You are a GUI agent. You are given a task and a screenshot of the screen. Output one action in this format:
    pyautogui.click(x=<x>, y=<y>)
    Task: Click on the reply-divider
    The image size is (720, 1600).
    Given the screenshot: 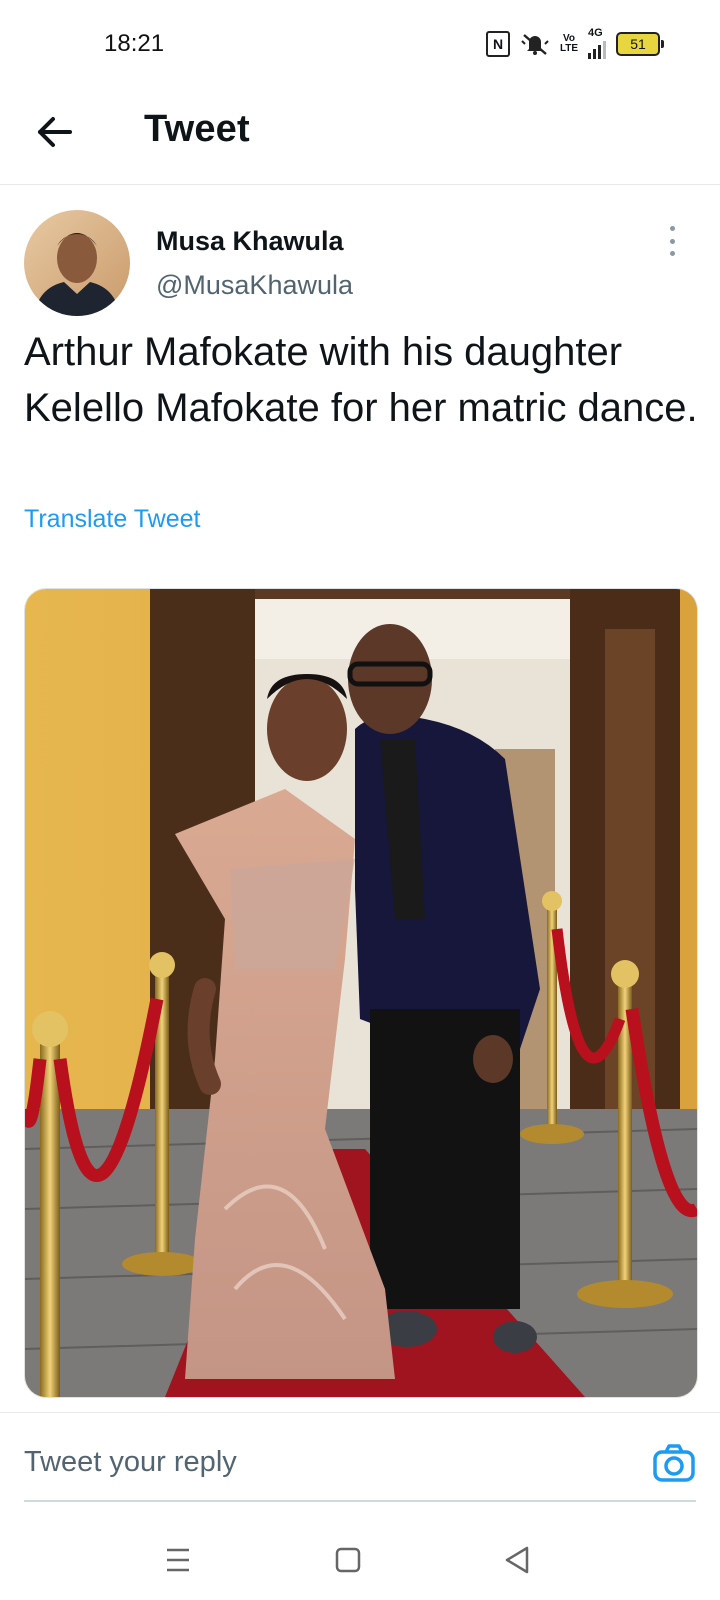 What is the action you would take?
    pyautogui.click(x=360, y=1412)
    